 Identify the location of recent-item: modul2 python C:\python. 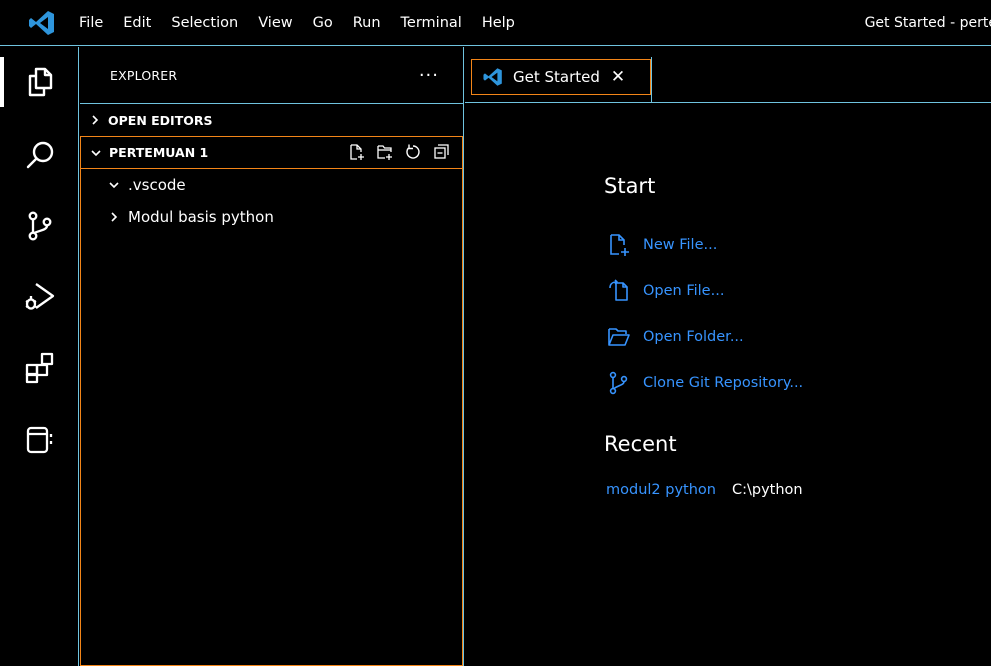
(704, 490).